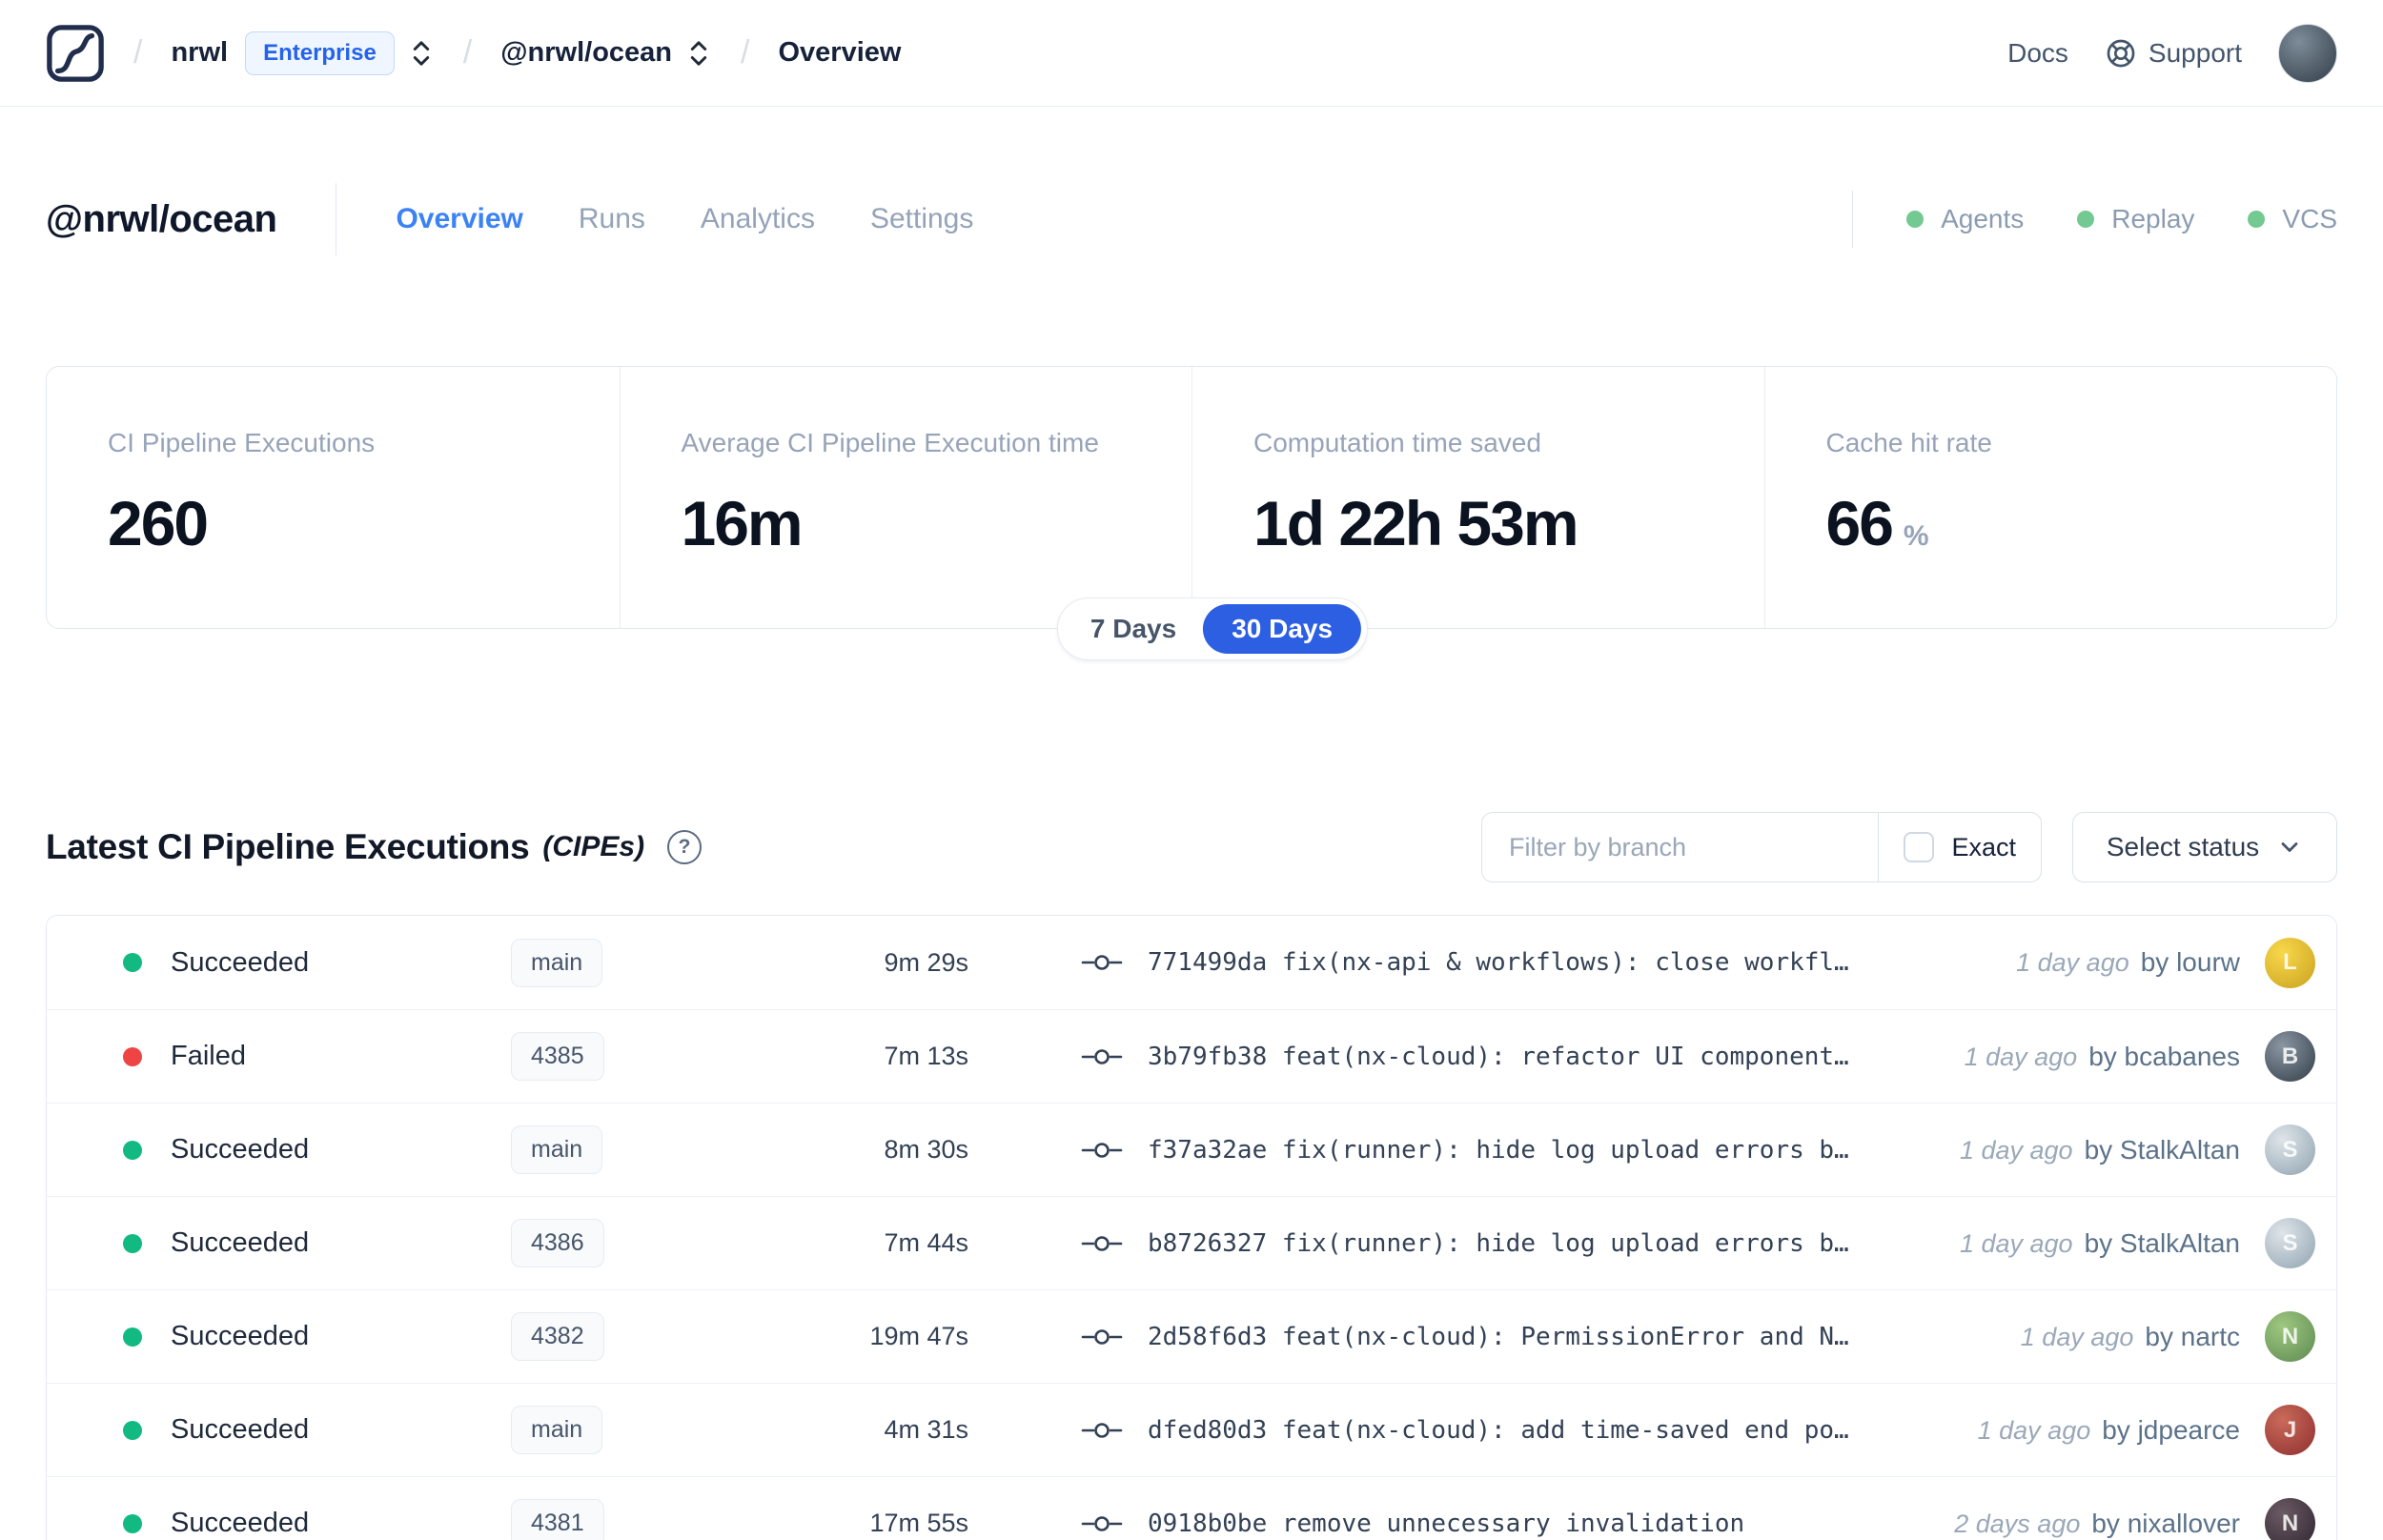 This screenshot has height=1540, width=2383. Describe the element at coordinates (2164, 1056) in the screenshot. I see `author-label: by bcabanes` at that location.